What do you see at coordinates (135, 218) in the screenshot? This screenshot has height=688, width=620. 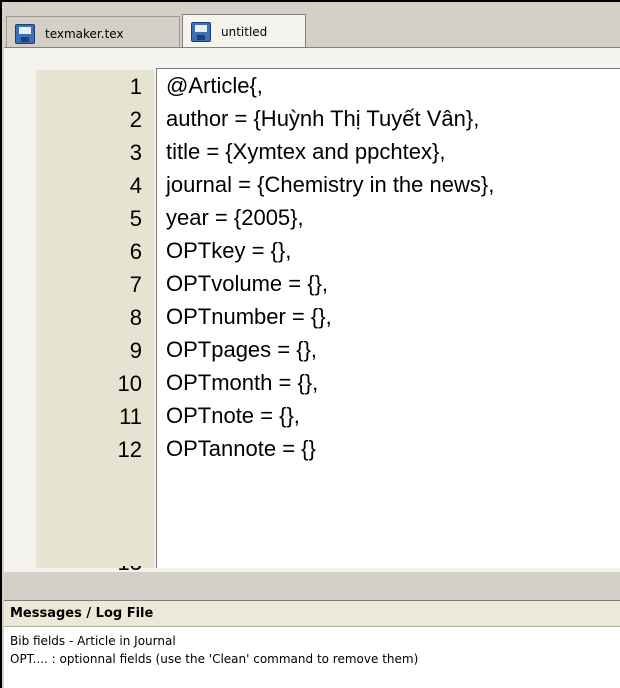 I see `line-number: 5` at bounding box center [135, 218].